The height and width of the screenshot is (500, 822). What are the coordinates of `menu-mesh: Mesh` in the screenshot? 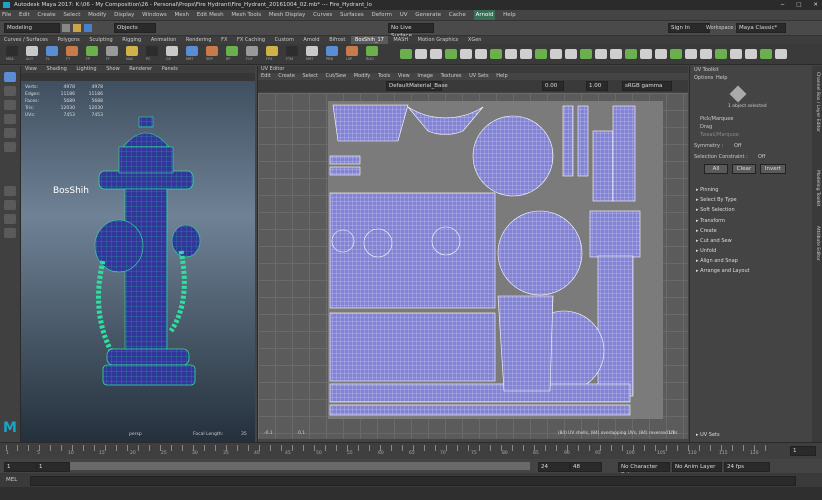 It's located at (181, 15).